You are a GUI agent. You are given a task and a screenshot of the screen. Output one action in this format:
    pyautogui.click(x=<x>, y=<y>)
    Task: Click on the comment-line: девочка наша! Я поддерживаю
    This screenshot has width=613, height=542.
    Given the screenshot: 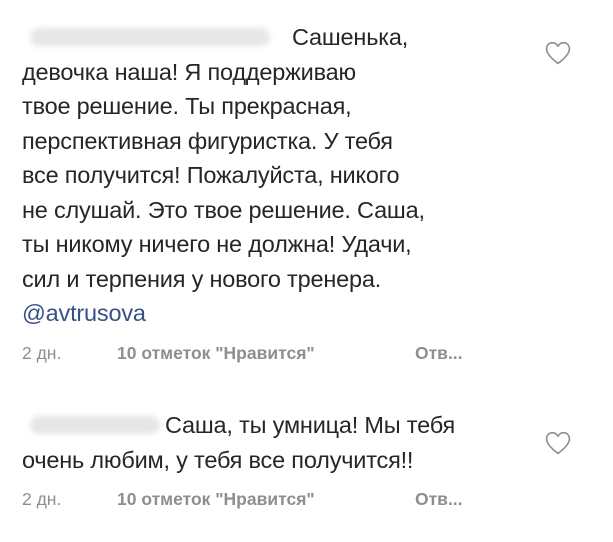 What is the action you would take?
    pyautogui.click(x=189, y=71)
    